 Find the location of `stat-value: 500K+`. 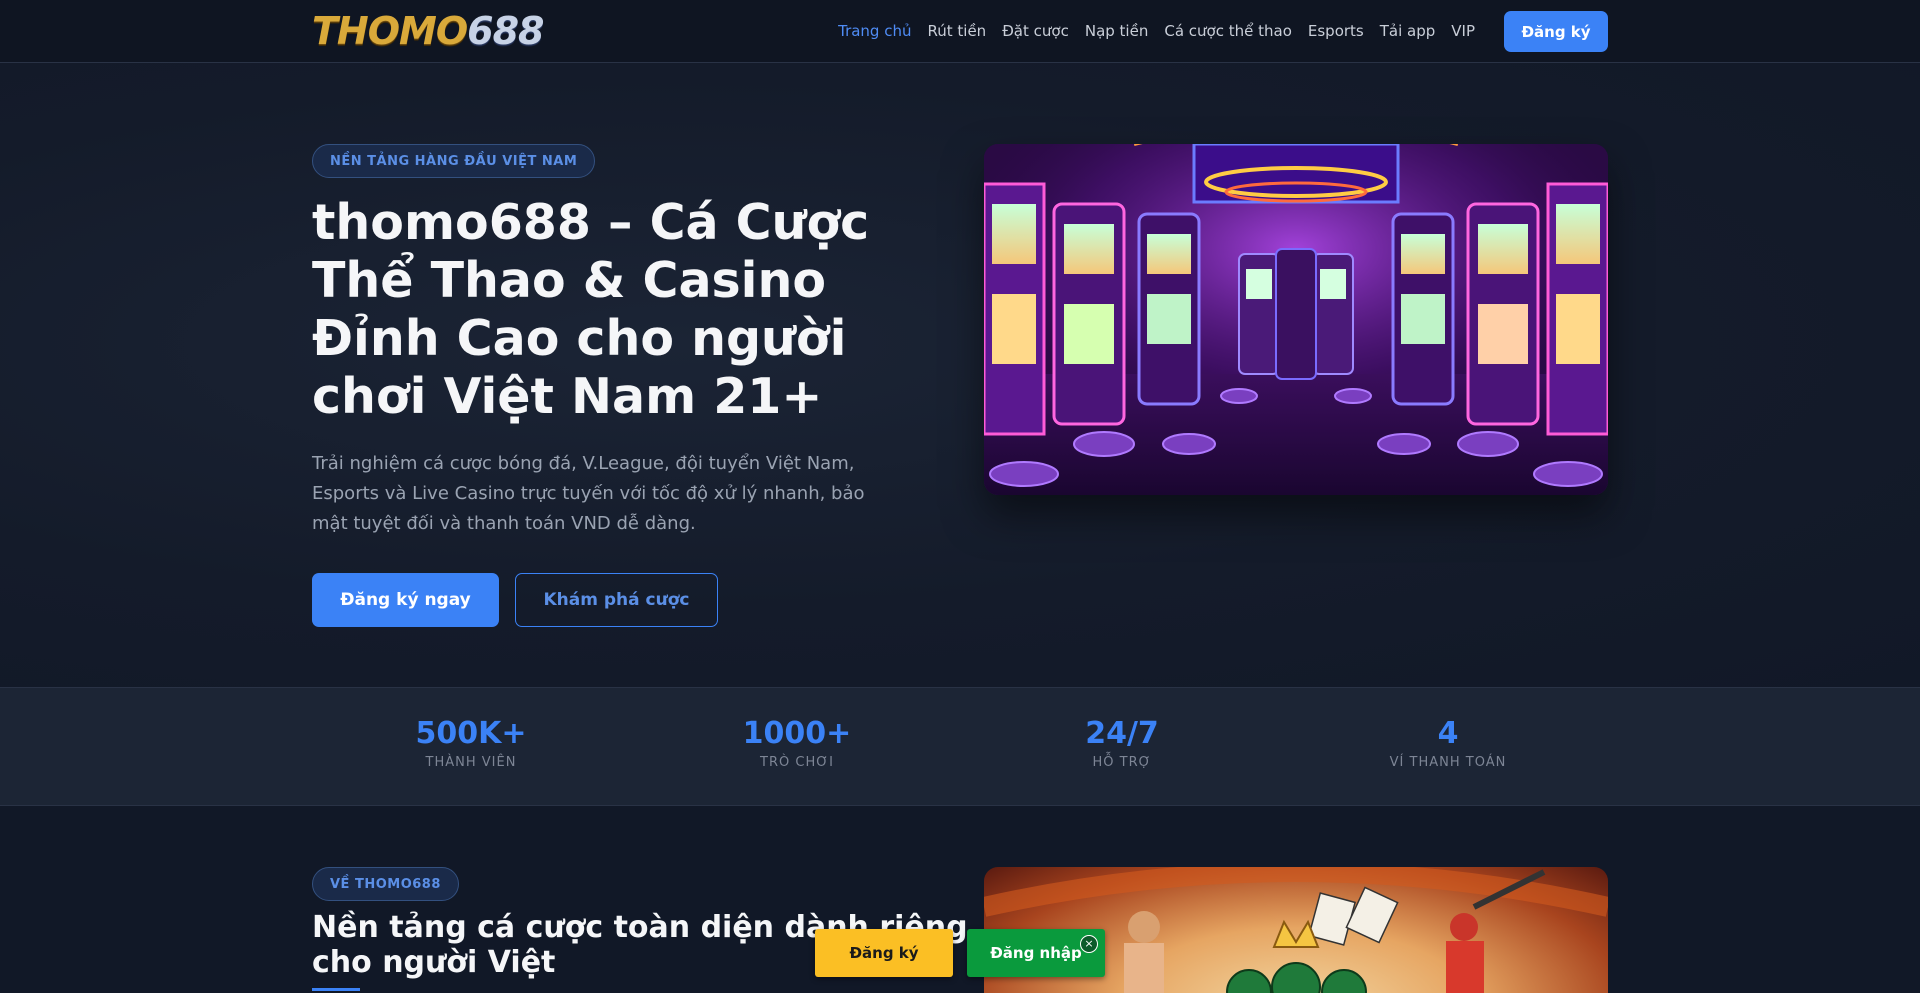

stat-value: 500K+ is located at coordinates (471, 733).